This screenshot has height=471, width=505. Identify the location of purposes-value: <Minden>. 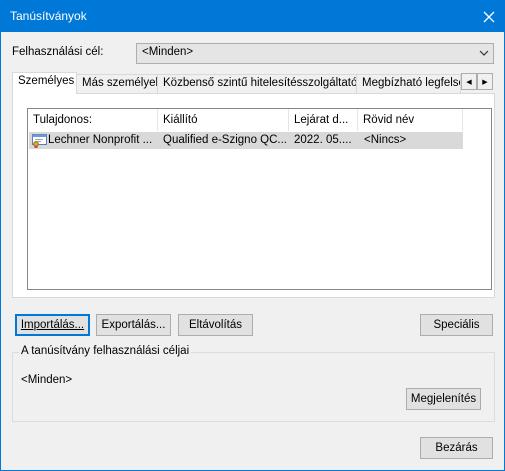
(47, 380).